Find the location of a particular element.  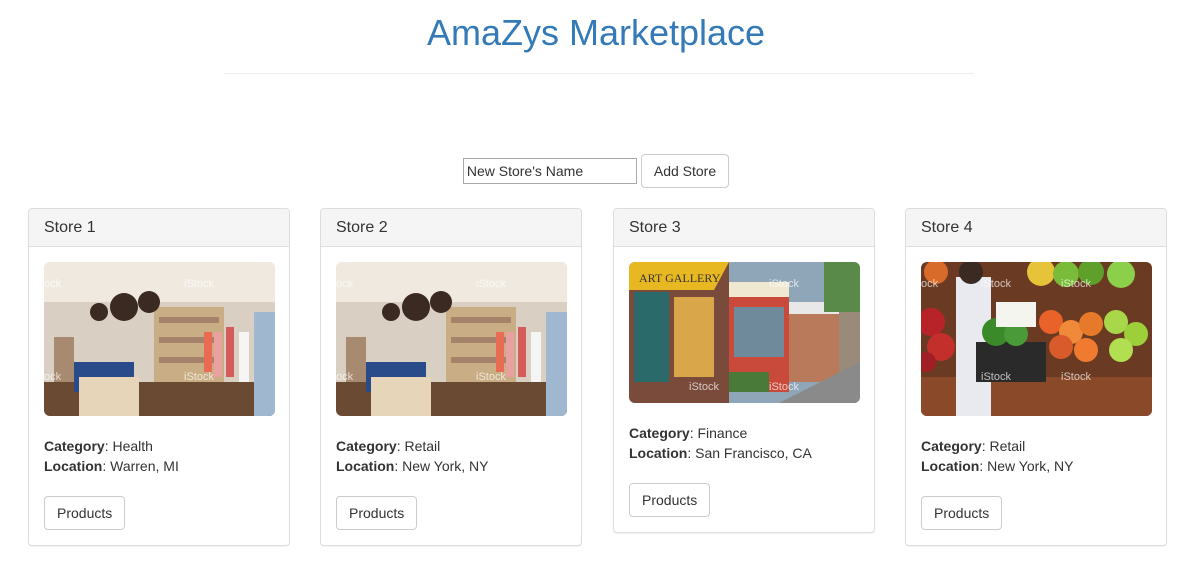

location-value: Warren, MI is located at coordinates (144, 466).